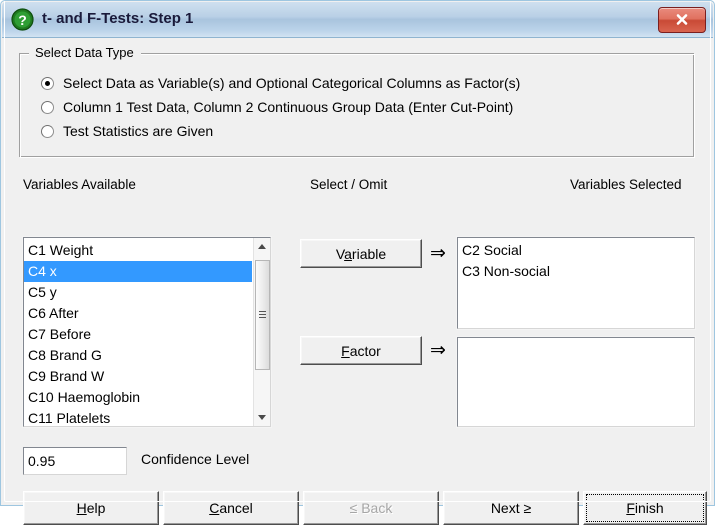  I want to click on confidence-level-input: 0.95, so click(75, 461).